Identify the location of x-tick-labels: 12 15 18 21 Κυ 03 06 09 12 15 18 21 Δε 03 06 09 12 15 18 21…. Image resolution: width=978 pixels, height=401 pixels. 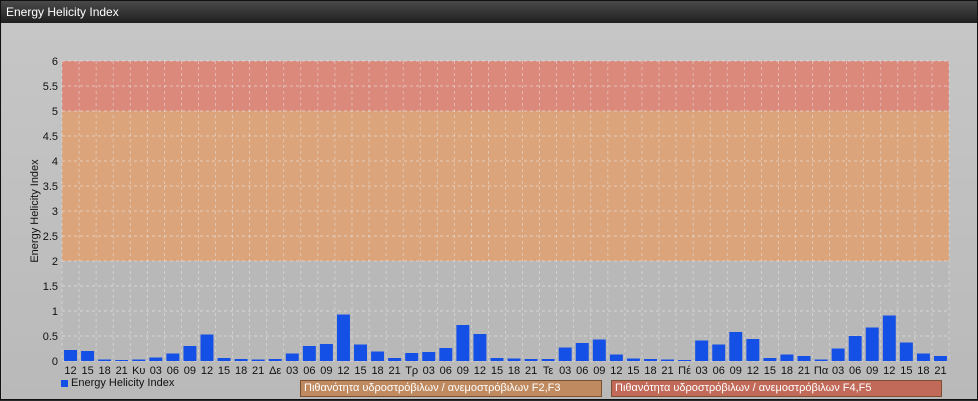
(505, 371).